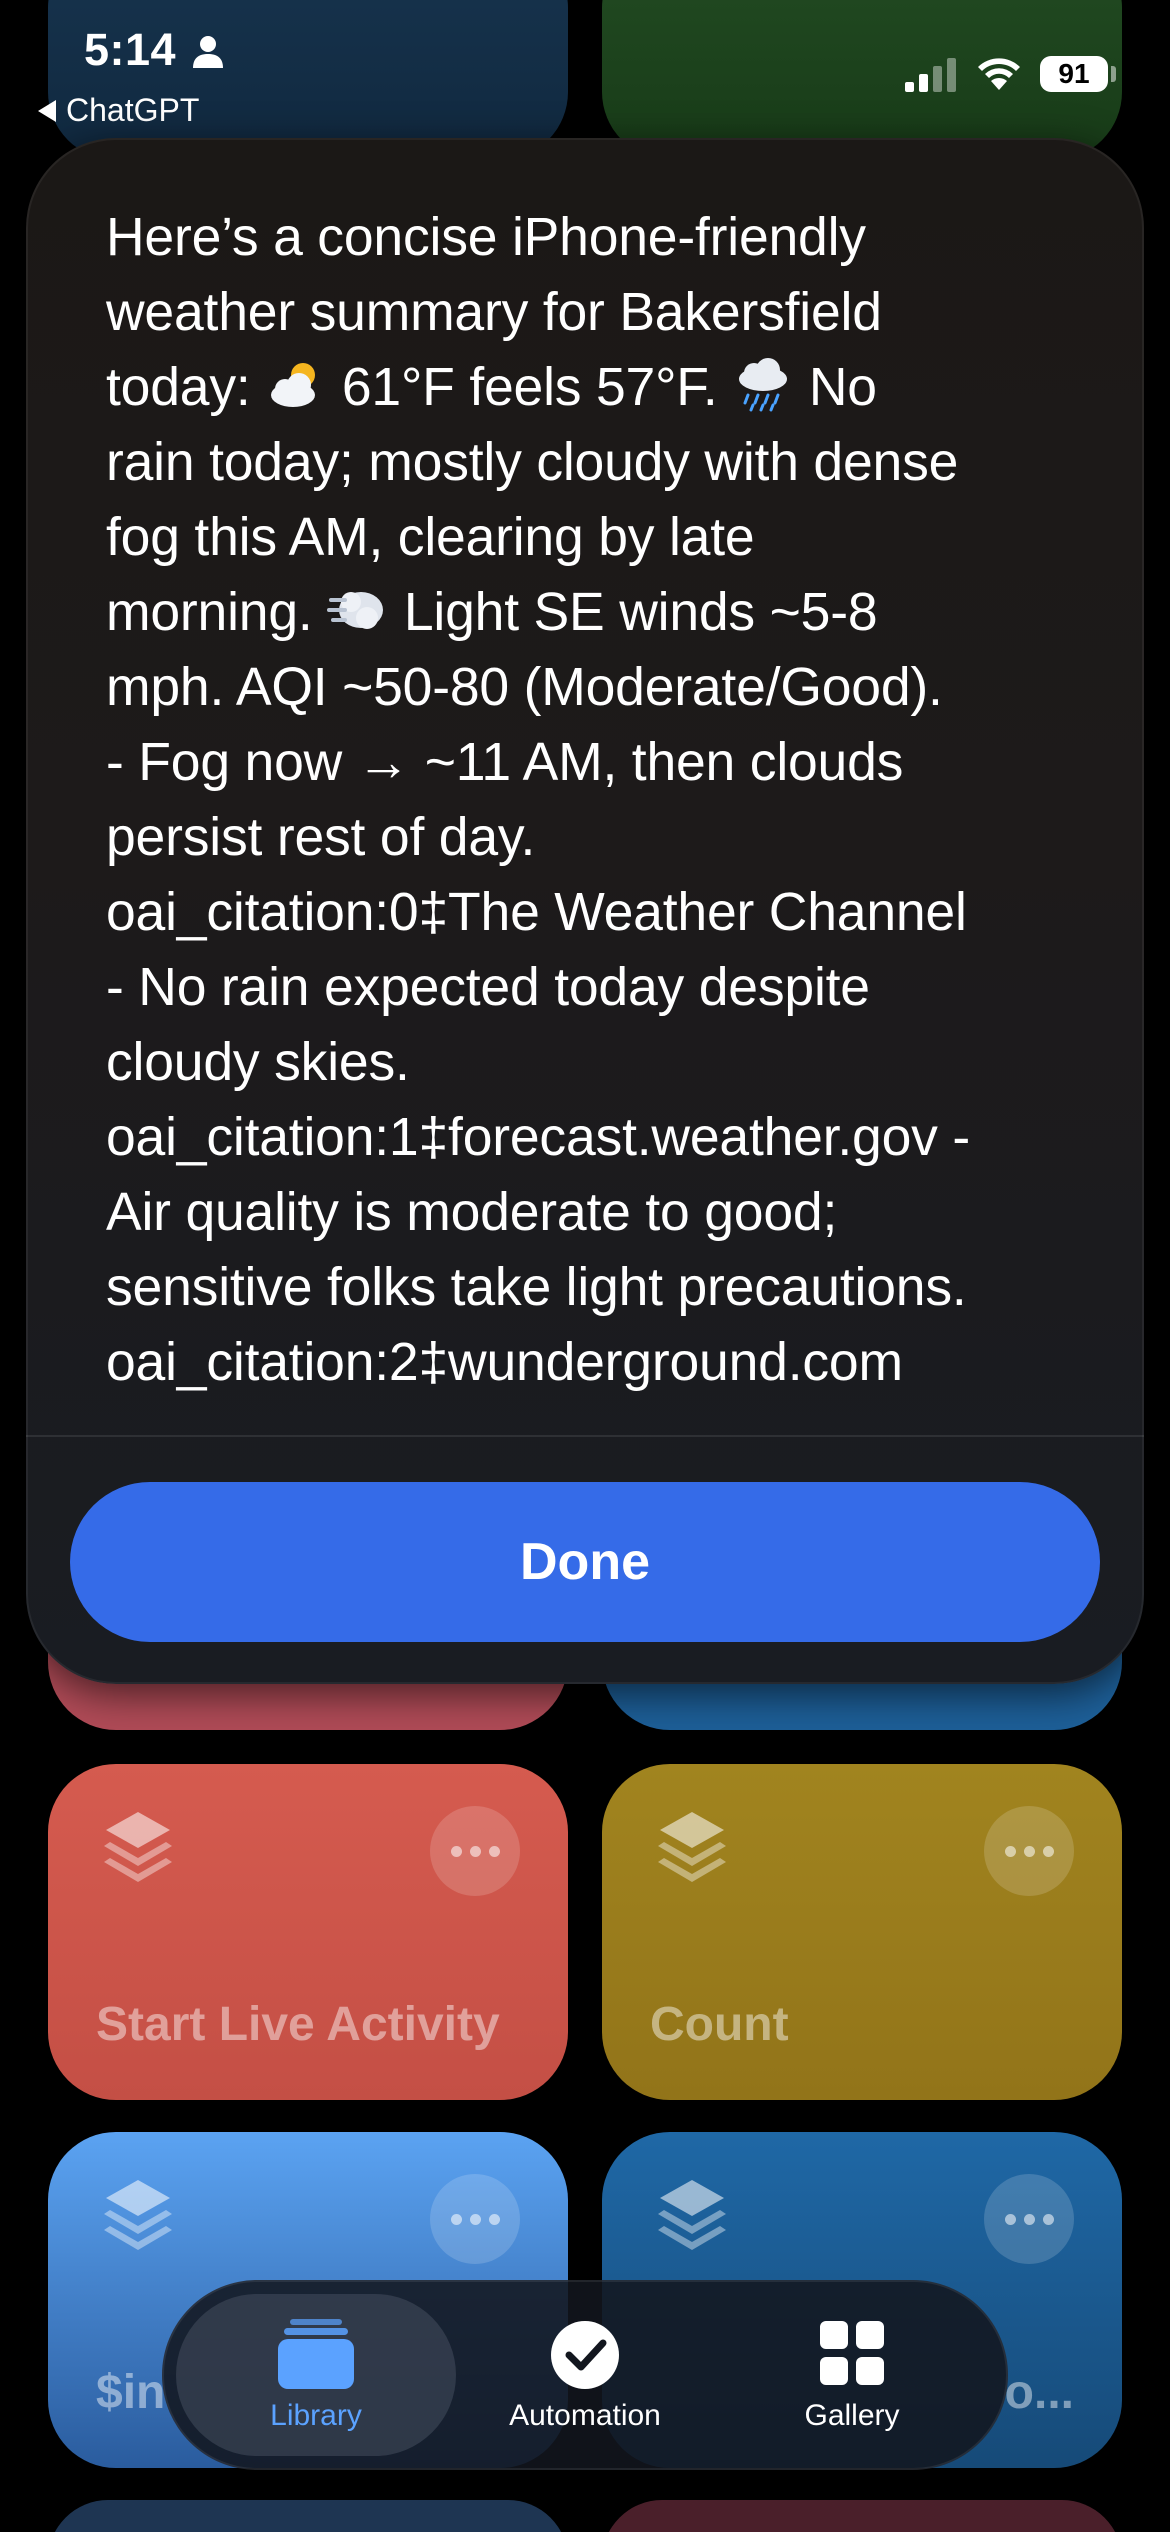 The image size is (1170, 2532). I want to click on status-bar: 5:14 ChatGPT 91, so click(585, 70).